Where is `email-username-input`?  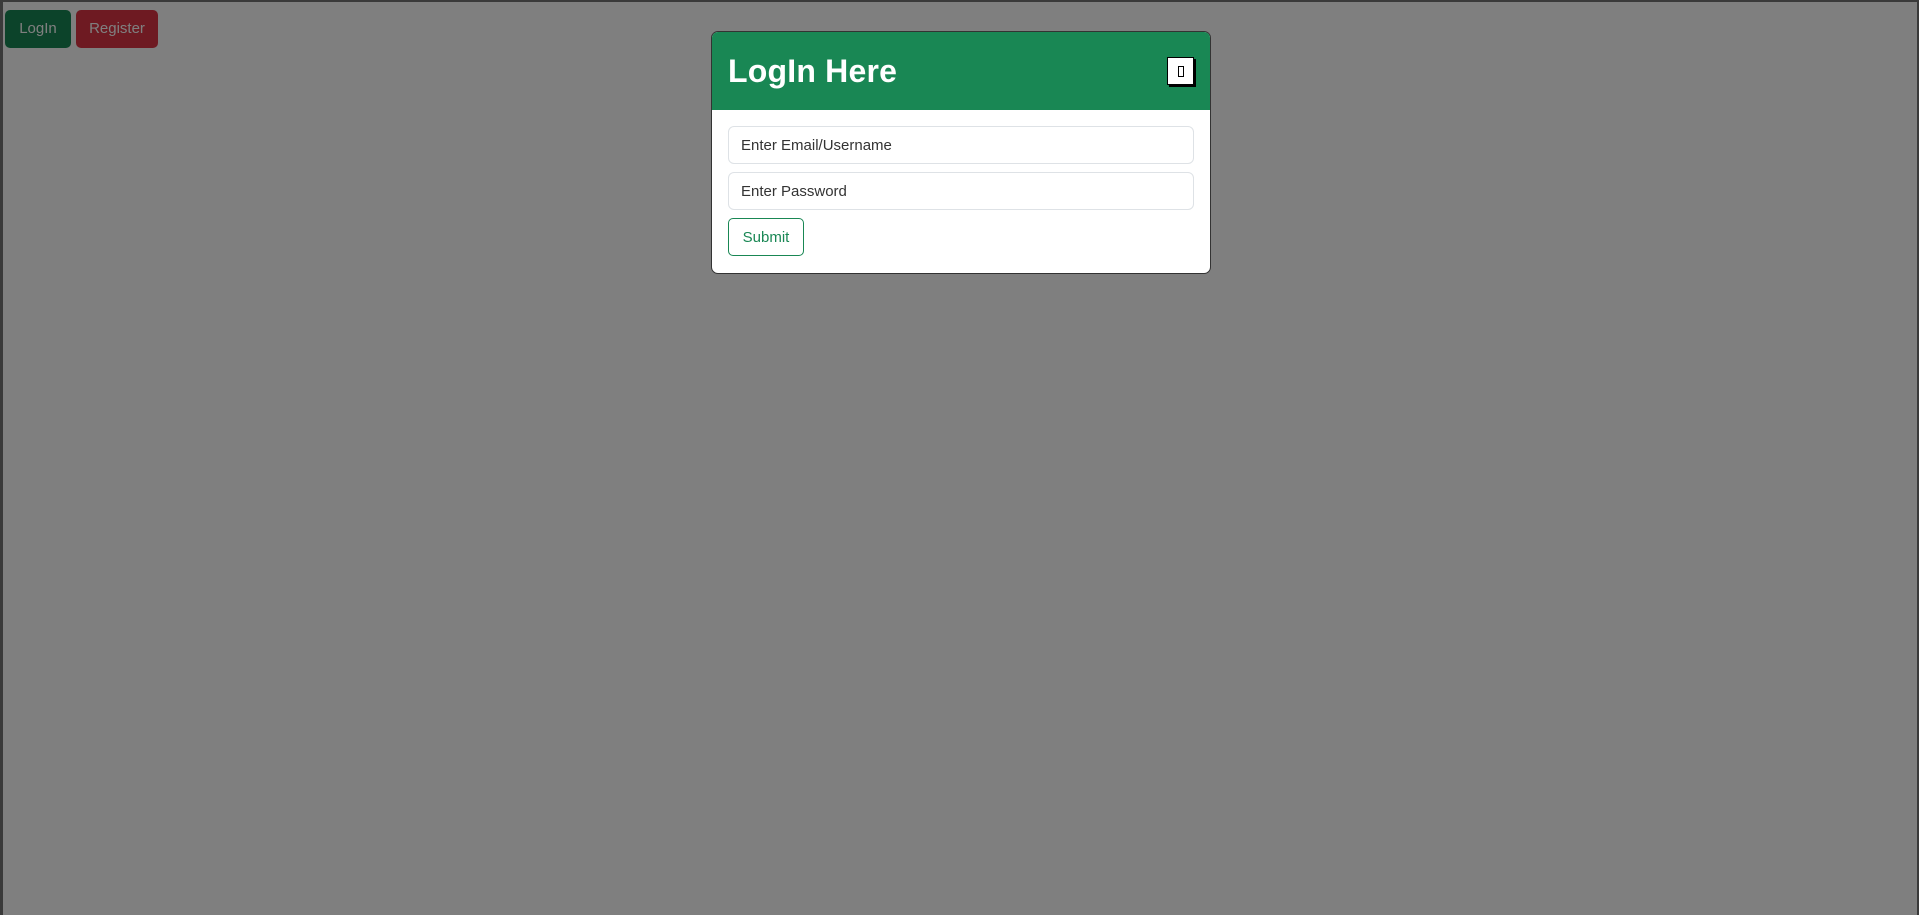 email-username-input is located at coordinates (961, 145).